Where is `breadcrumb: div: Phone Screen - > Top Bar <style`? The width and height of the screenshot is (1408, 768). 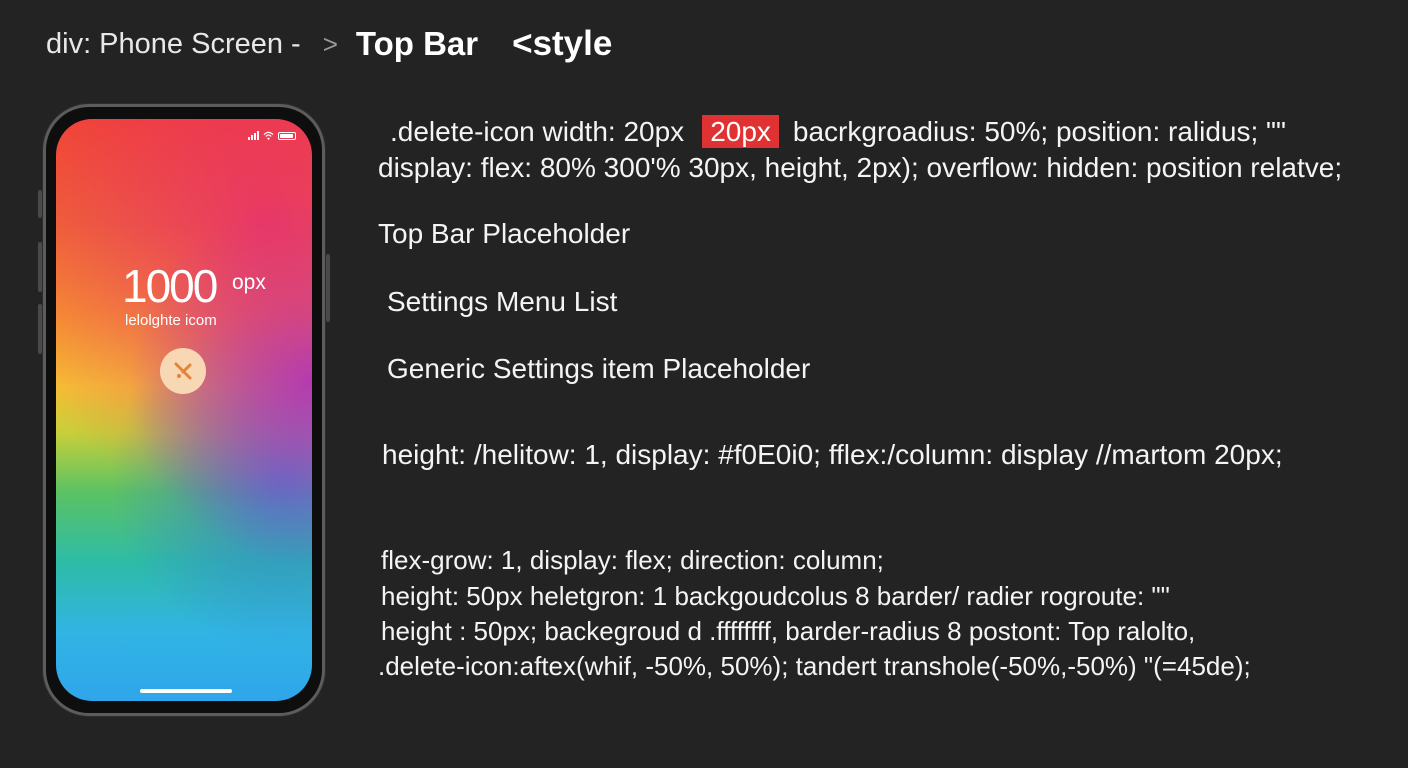
breadcrumb: div: Phone Screen - > Top Bar <style is located at coordinates (329, 44).